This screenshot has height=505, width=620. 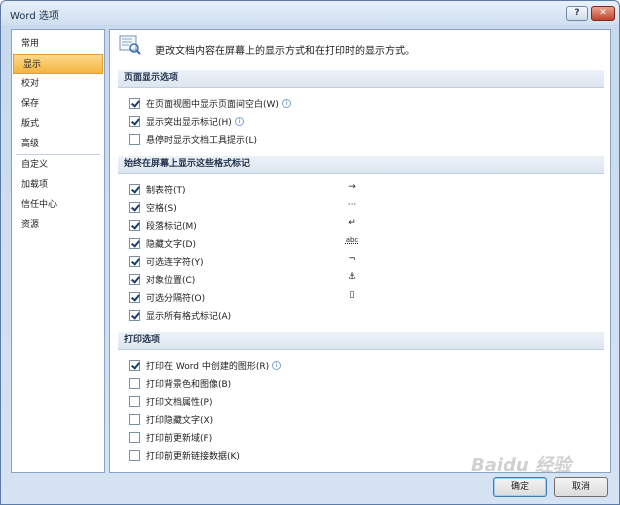 What do you see at coordinates (193, 456) in the screenshot?
I see `option-label: 打印前更新链接数据(K)` at bounding box center [193, 456].